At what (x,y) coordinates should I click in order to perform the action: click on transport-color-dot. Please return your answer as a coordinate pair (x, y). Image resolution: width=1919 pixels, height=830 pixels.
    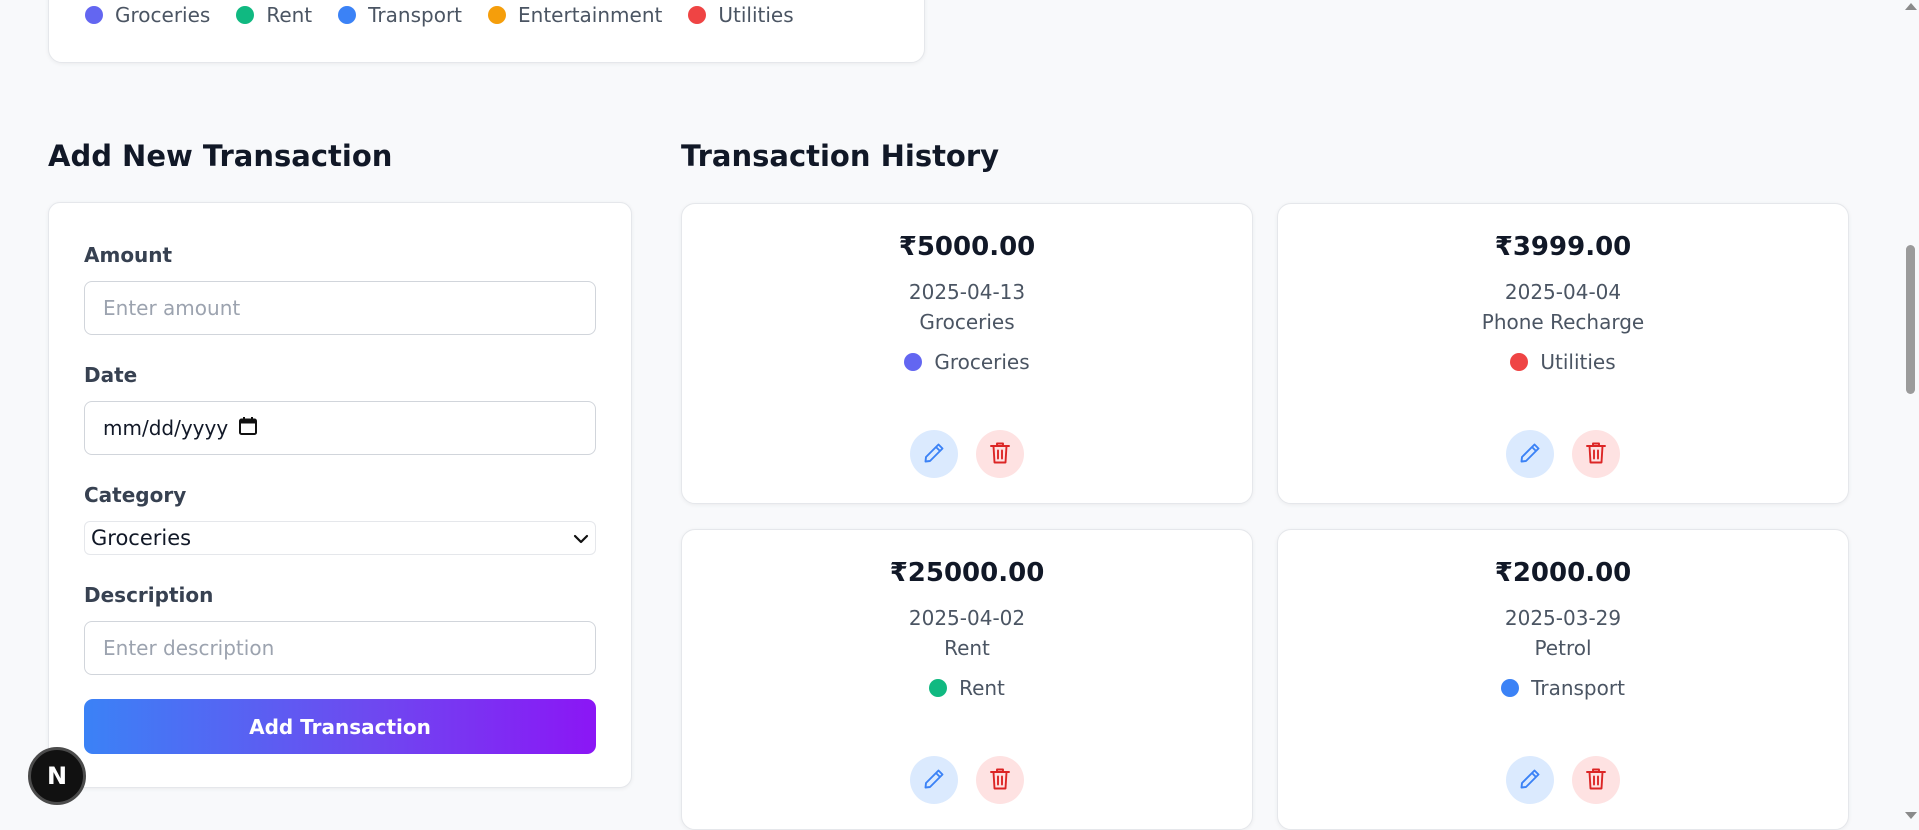
    Looking at the image, I should click on (347, 15).